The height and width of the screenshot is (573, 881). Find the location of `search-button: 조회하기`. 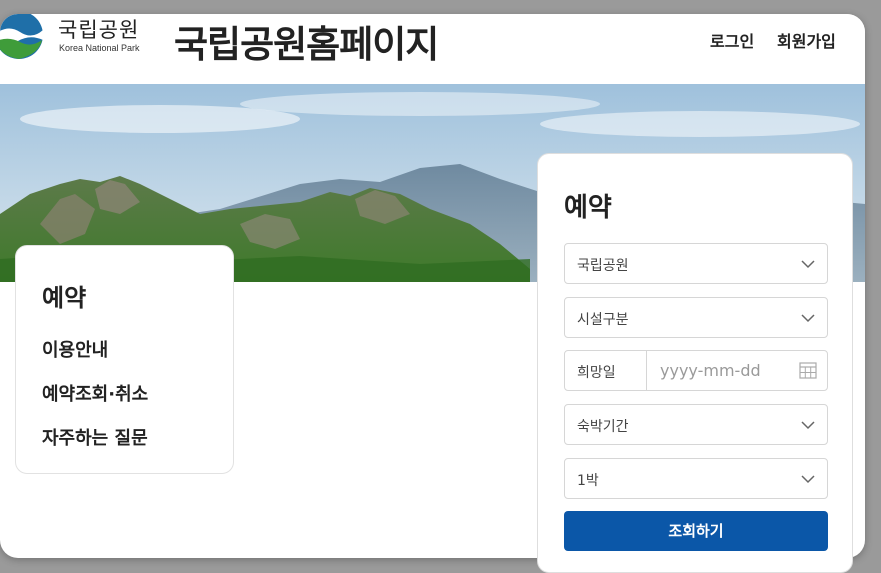

search-button: 조회하기 is located at coordinates (696, 531).